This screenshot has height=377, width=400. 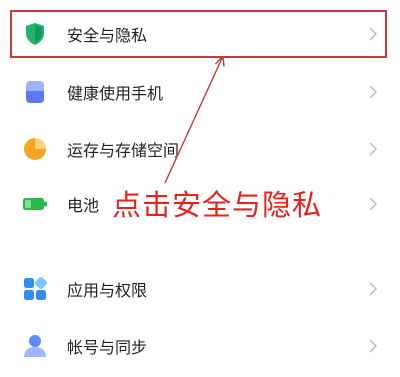 I want to click on settings-item-label: 健康使用手机, so click(x=115, y=93).